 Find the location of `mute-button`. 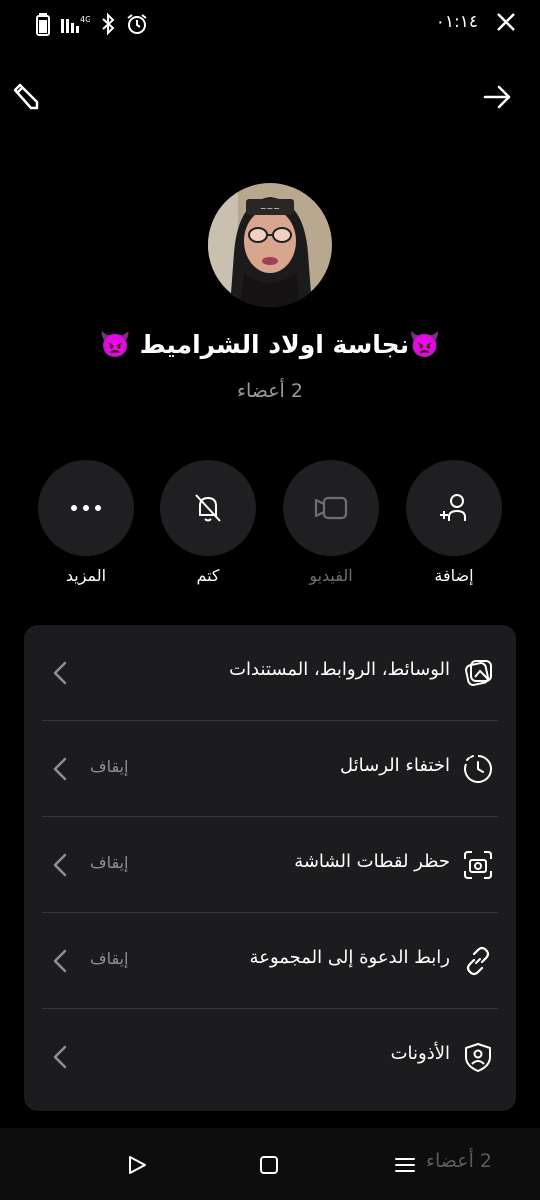

mute-button is located at coordinates (208, 508).